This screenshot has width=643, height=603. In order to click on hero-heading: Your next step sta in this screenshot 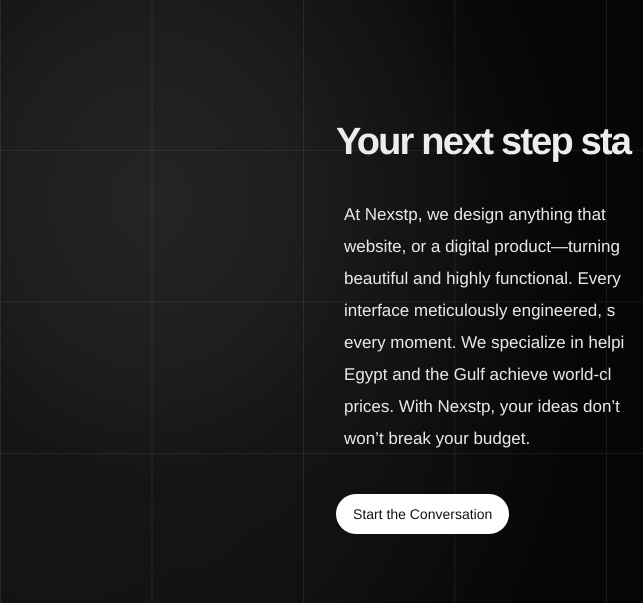, I will do `click(483, 142)`.